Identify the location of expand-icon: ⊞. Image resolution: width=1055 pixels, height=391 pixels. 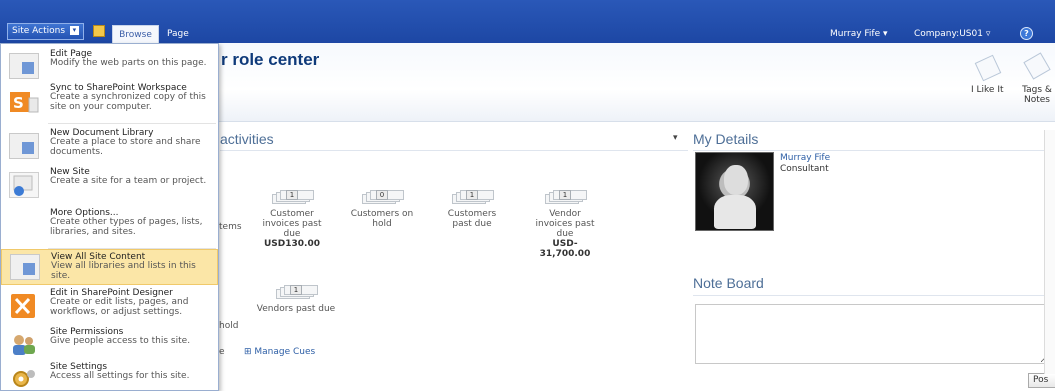
(249, 352).